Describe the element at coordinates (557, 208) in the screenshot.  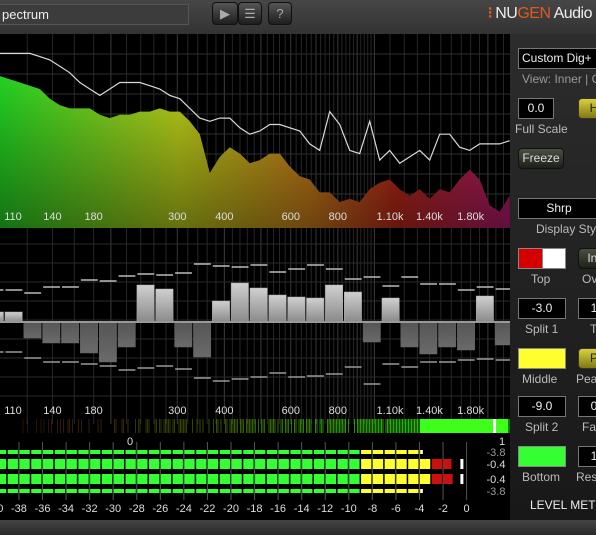
I see `display-style-field: Shrp` at that location.